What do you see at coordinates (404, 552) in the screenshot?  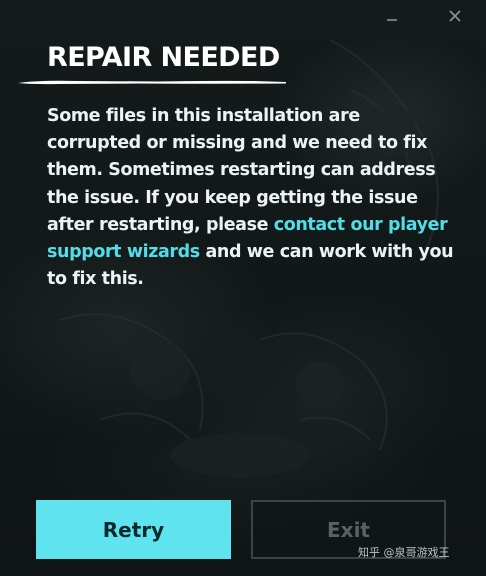 I see `watermark: 知乎 @泉哥游戏王` at bounding box center [404, 552].